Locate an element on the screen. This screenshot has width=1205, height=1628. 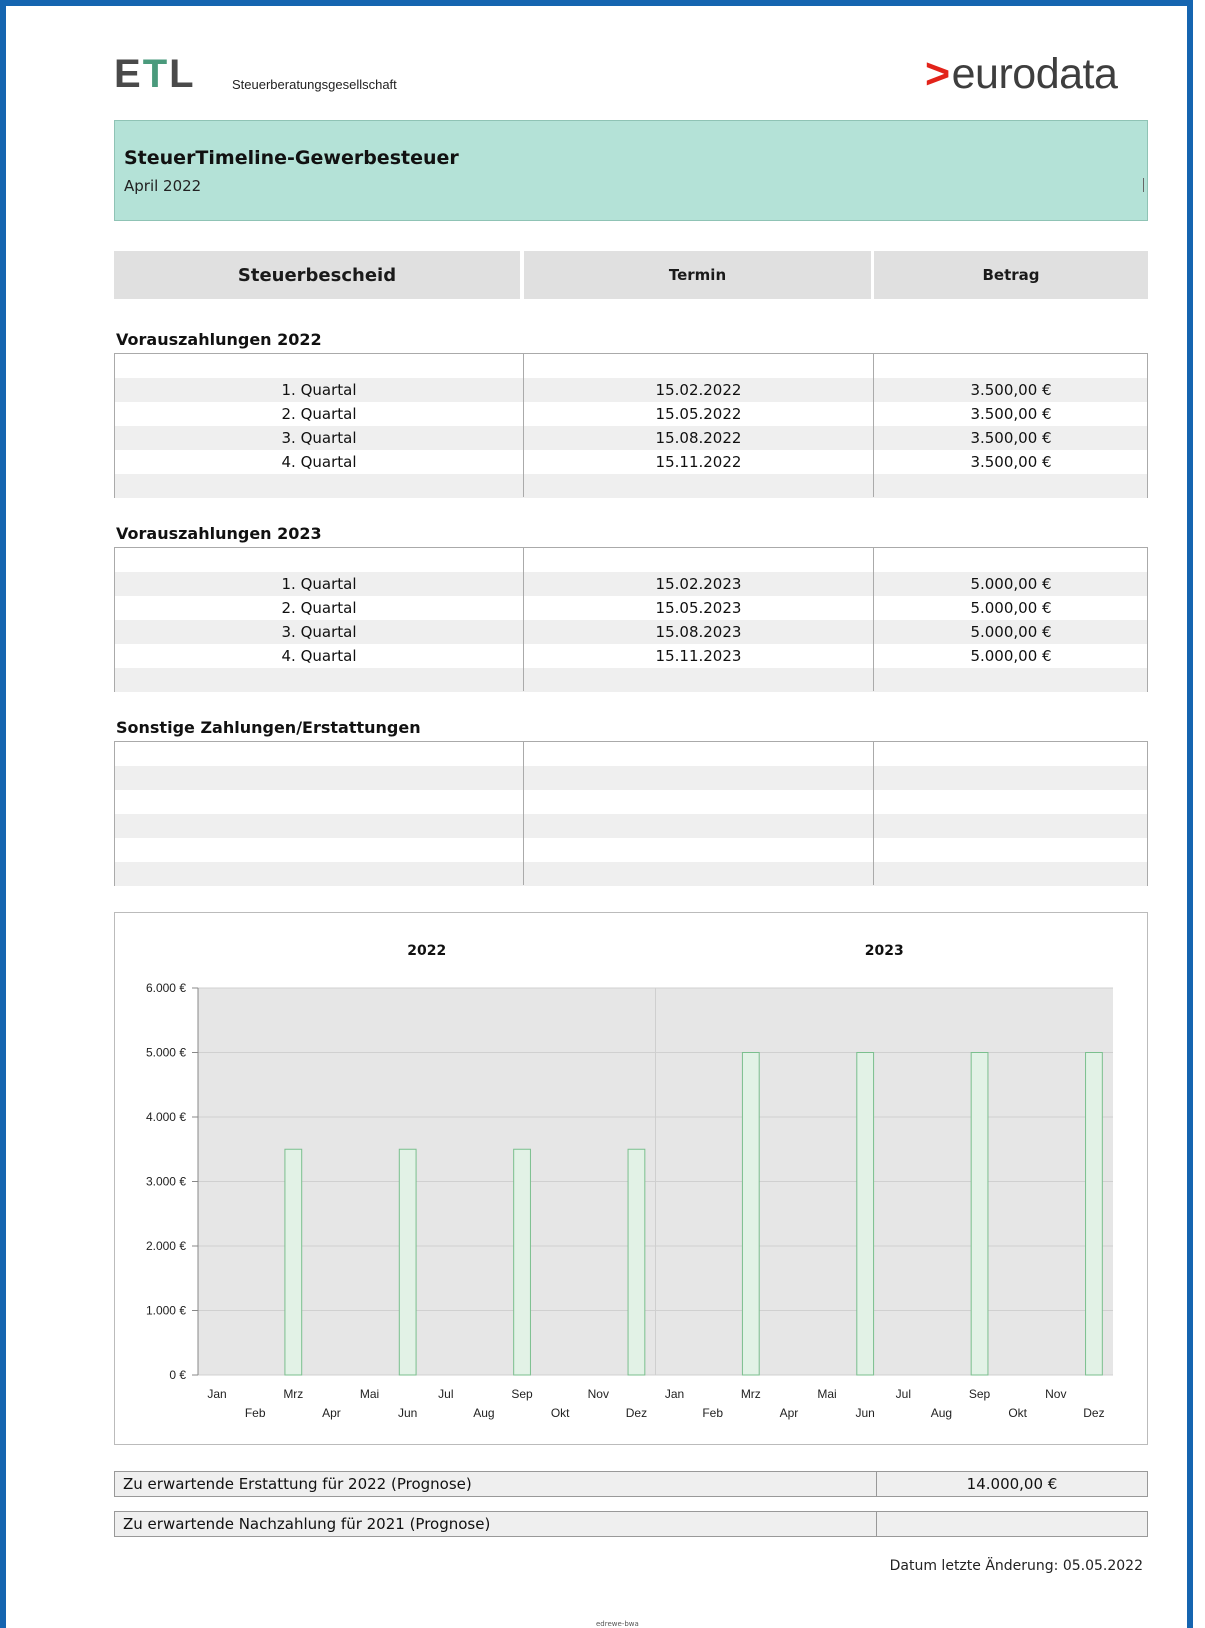
row-date: 15.02.2023 is located at coordinates (698, 584).